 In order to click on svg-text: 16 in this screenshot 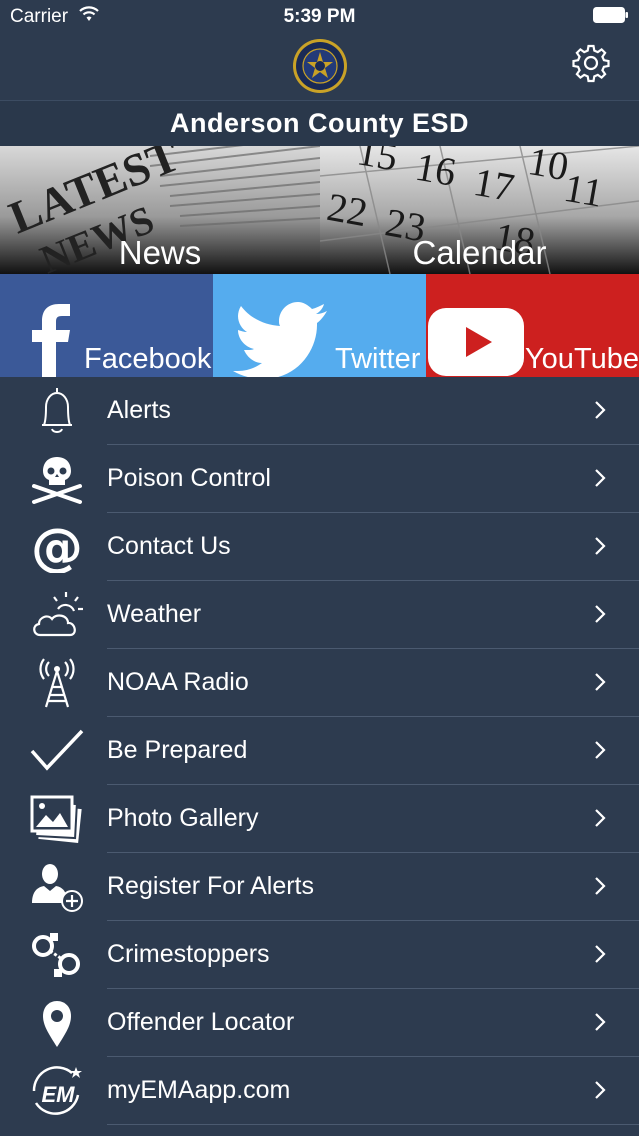, I will do `click(435, 170)`.